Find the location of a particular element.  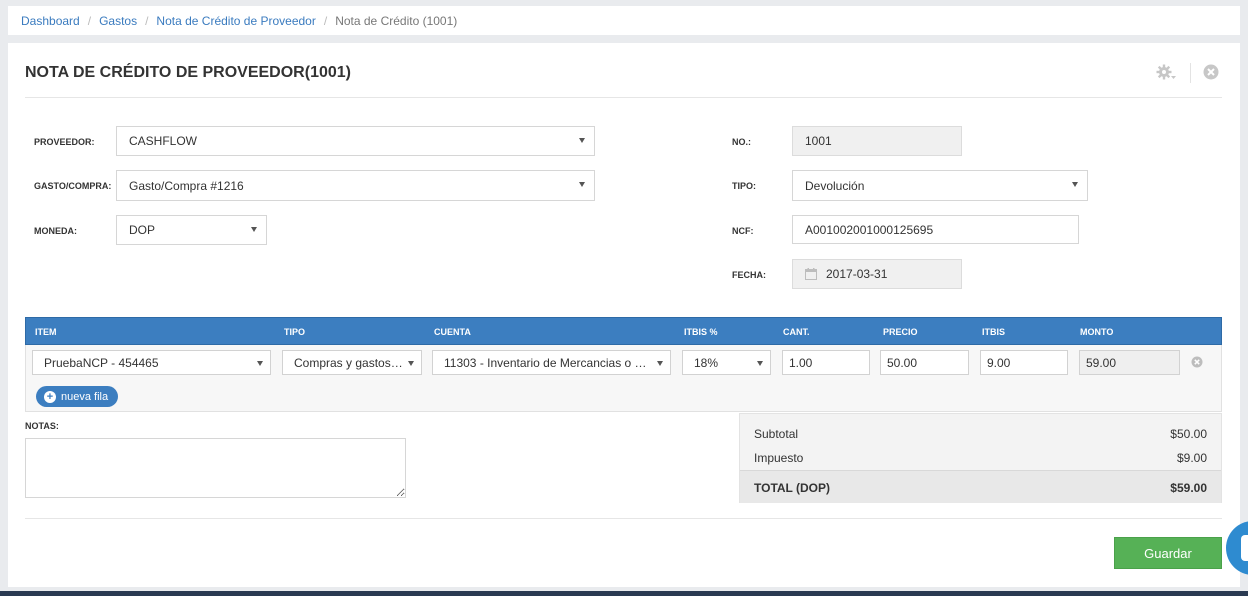

fecha-label: FECHA: is located at coordinates (749, 275).